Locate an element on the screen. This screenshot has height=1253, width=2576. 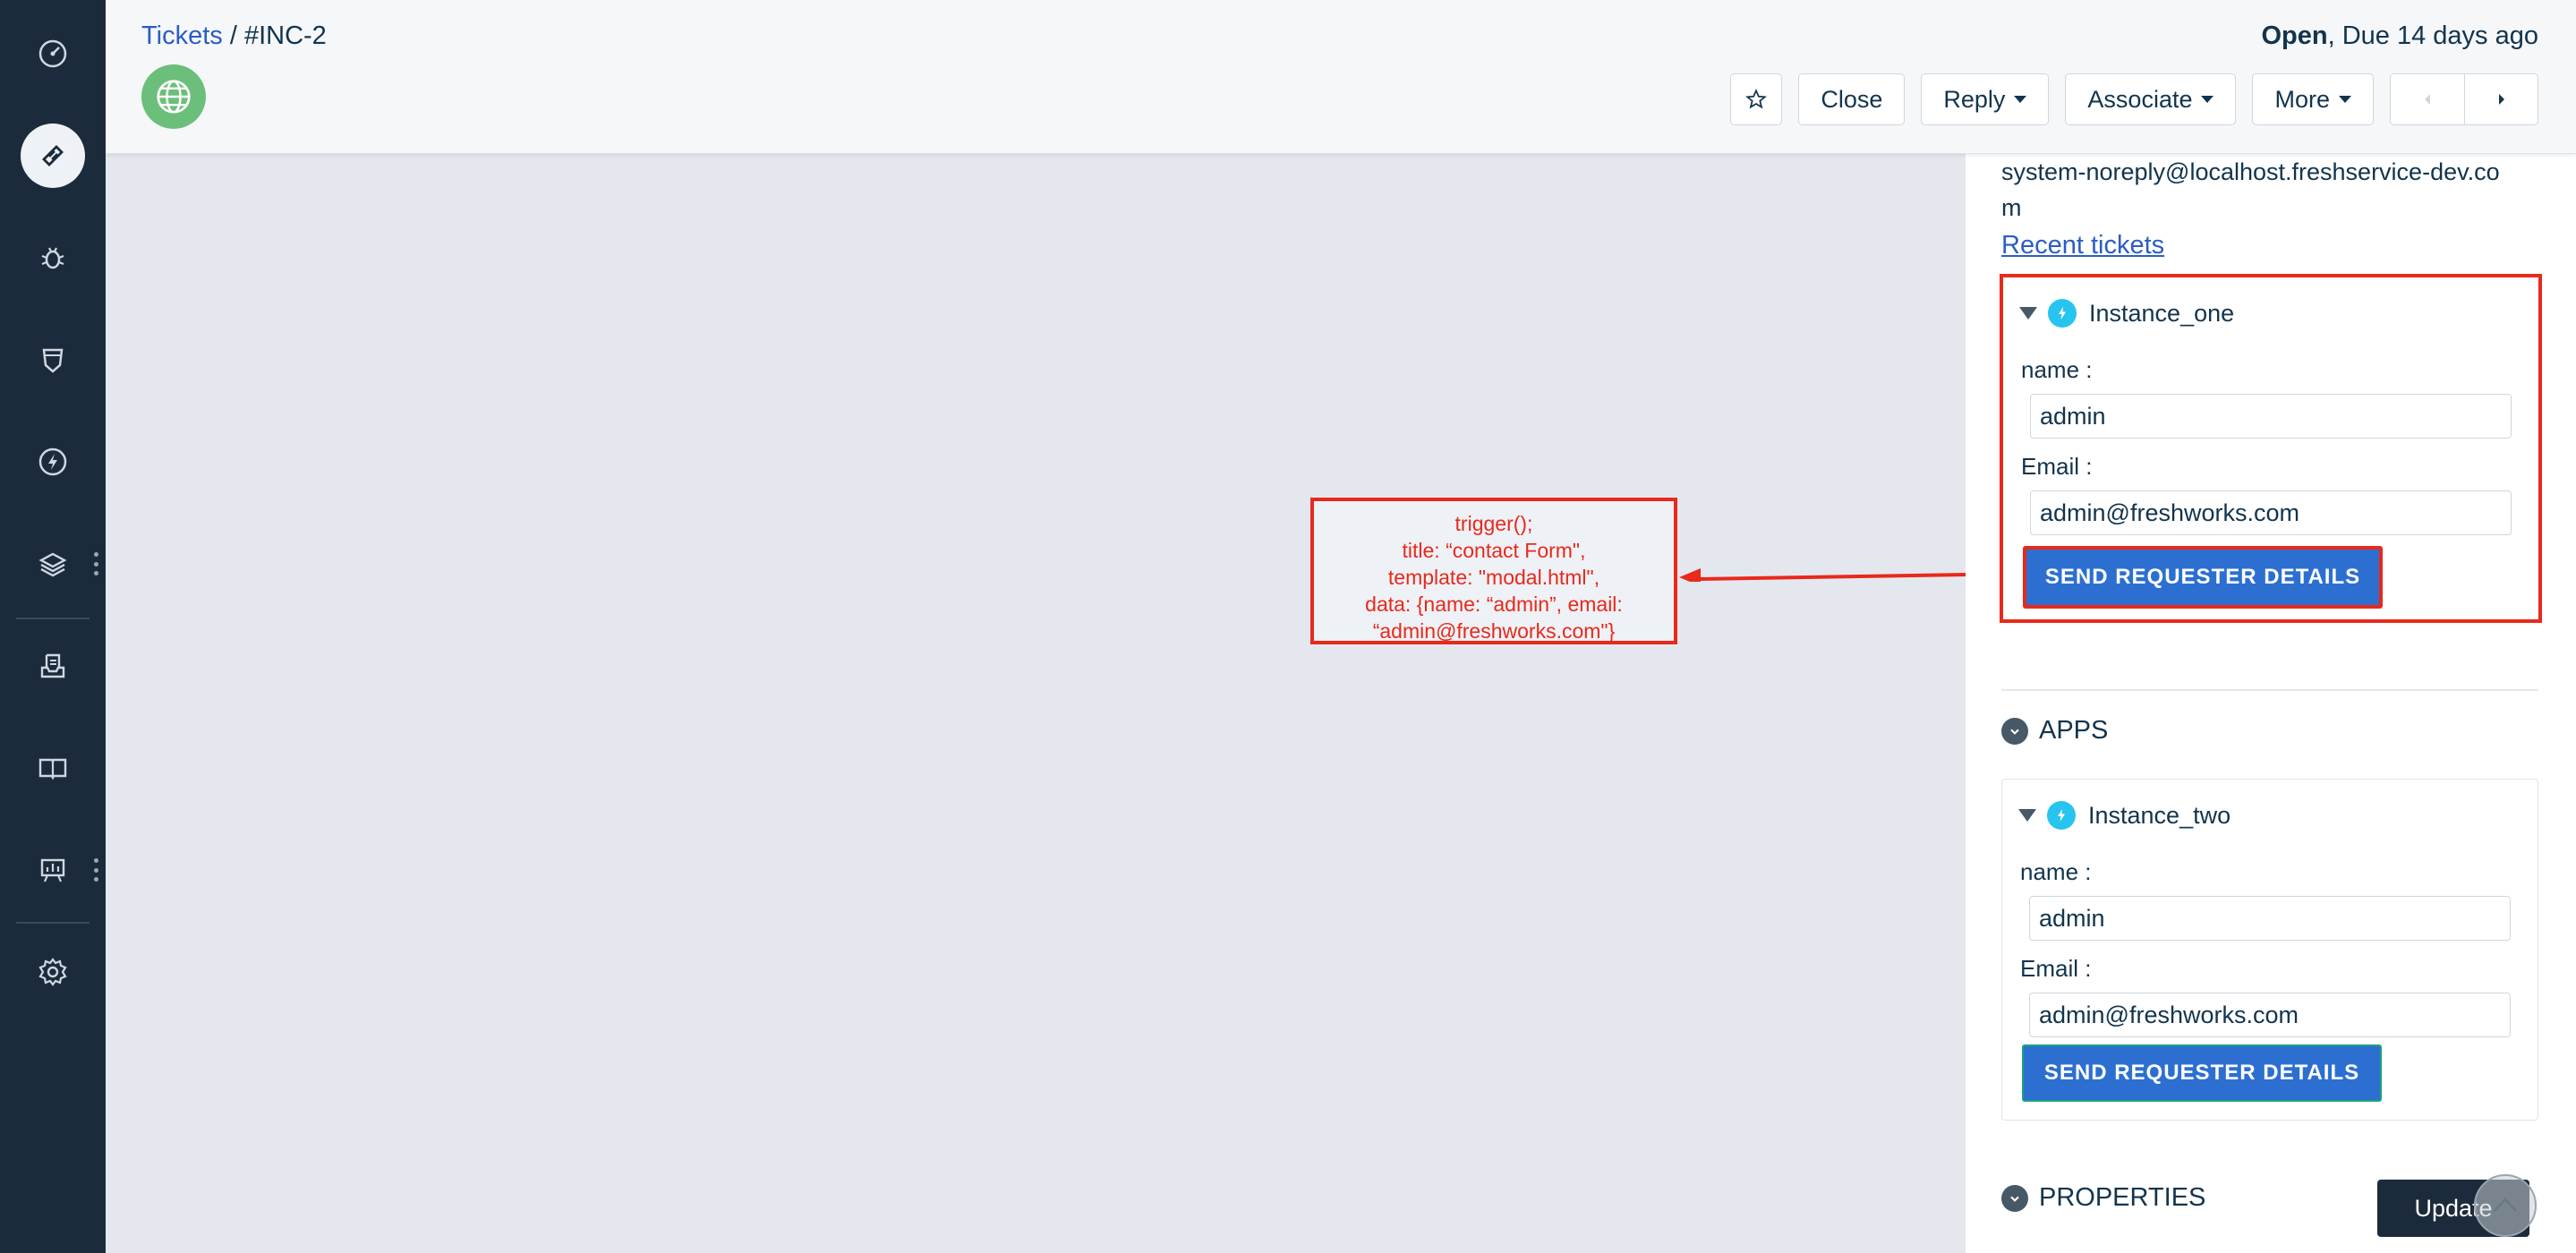
nav-tickets is located at coordinates (53, 156).